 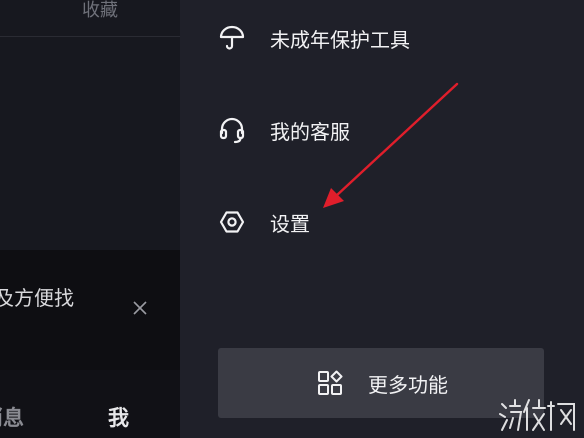 I want to click on umbrella-icon, so click(x=232, y=38).